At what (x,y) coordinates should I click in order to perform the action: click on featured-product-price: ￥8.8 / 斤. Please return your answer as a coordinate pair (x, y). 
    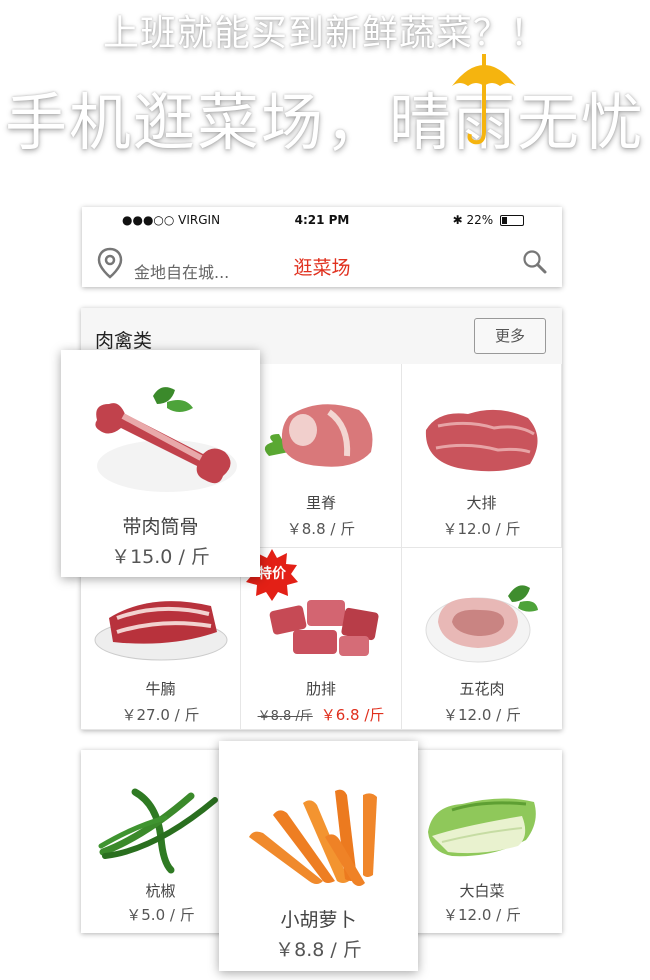
    Looking at the image, I should click on (318, 950).